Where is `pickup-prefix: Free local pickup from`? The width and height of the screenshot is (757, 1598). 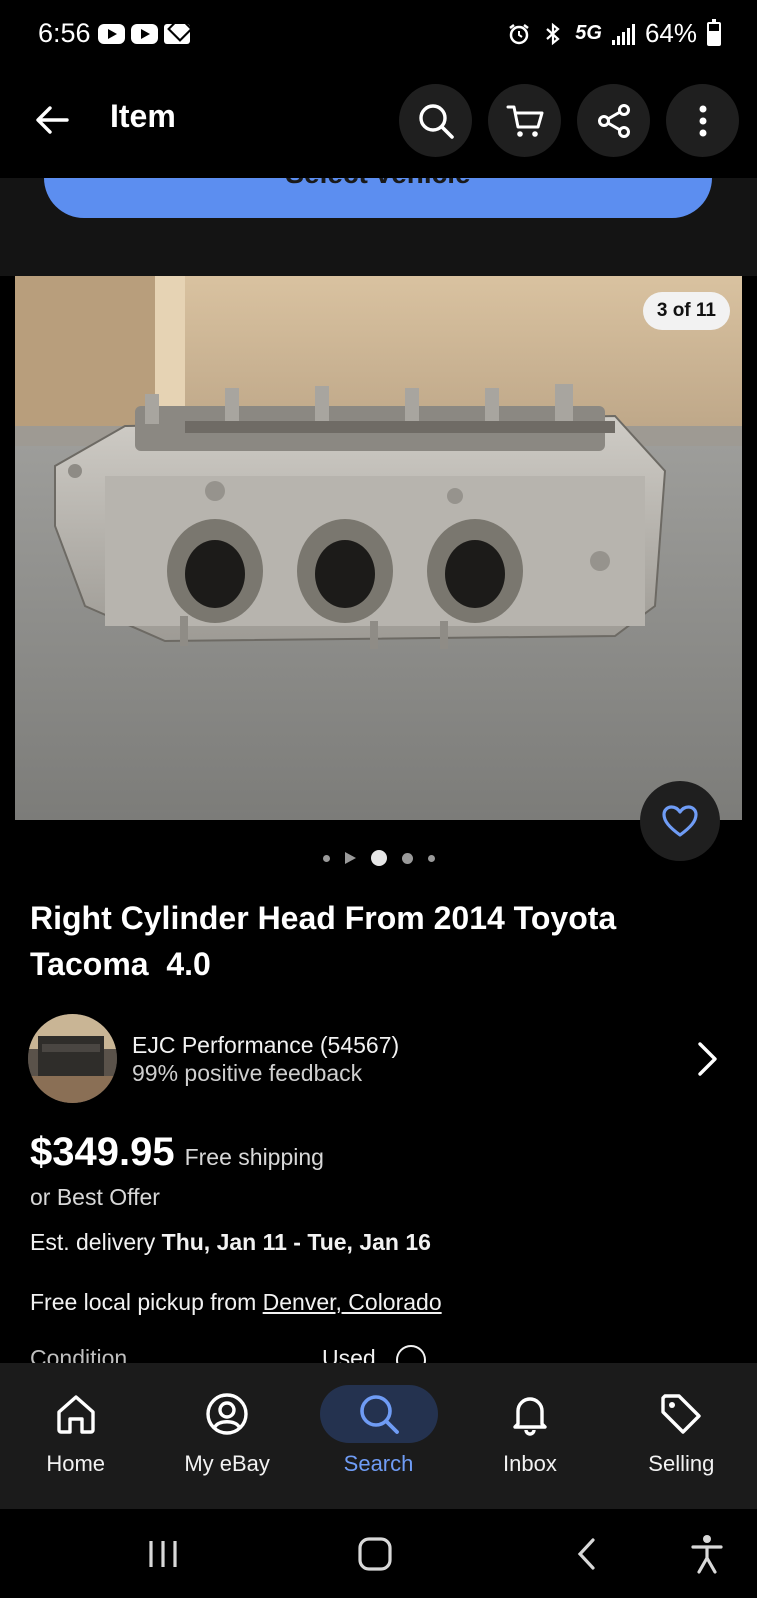 pickup-prefix: Free local pickup from is located at coordinates (146, 1302).